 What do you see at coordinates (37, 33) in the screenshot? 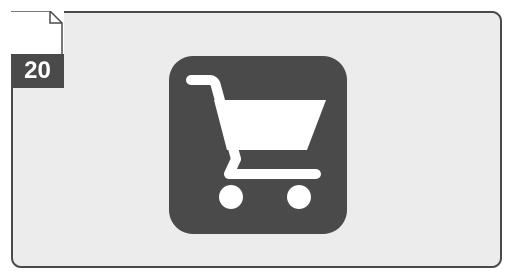
I see `page-corner-icon` at bounding box center [37, 33].